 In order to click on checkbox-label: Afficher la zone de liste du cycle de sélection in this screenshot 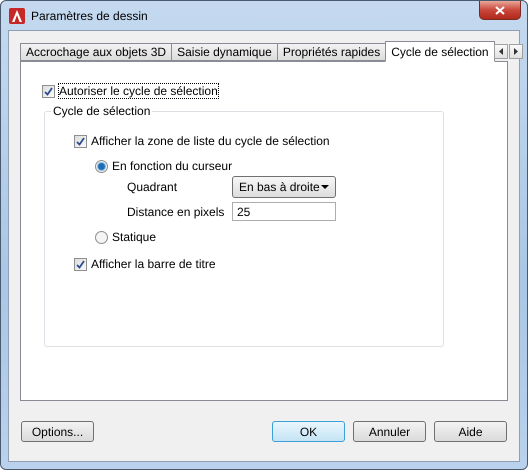, I will do `click(210, 141)`.